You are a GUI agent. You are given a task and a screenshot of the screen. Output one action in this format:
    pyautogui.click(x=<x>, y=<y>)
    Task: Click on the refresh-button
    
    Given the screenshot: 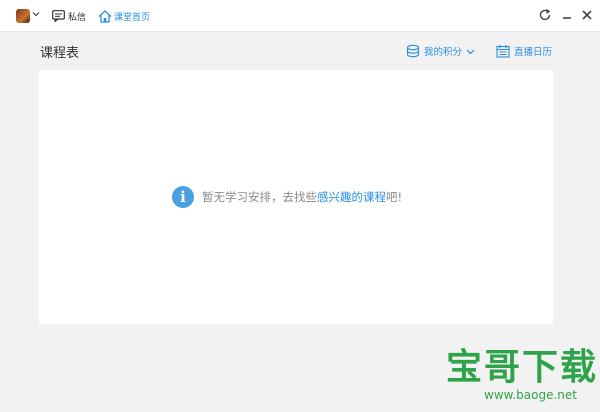 What is the action you would take?
    pyautogui.click(x=545, y=15)
    